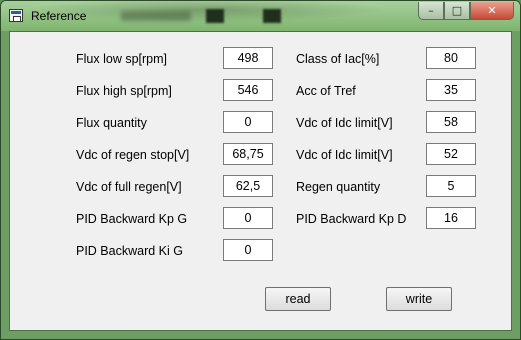  I want to click on field-pid-backward-ki-g: 0, so click(248, 250).